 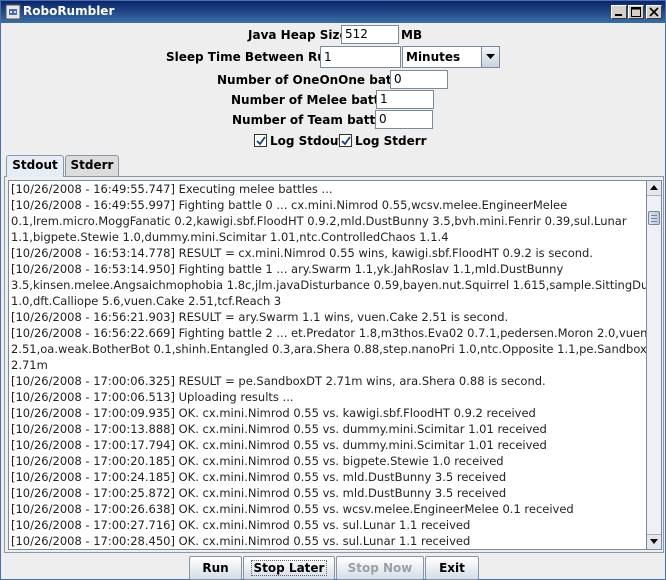 I want to click on stop-later-label: Stop Later, so click(x=289, y=568).